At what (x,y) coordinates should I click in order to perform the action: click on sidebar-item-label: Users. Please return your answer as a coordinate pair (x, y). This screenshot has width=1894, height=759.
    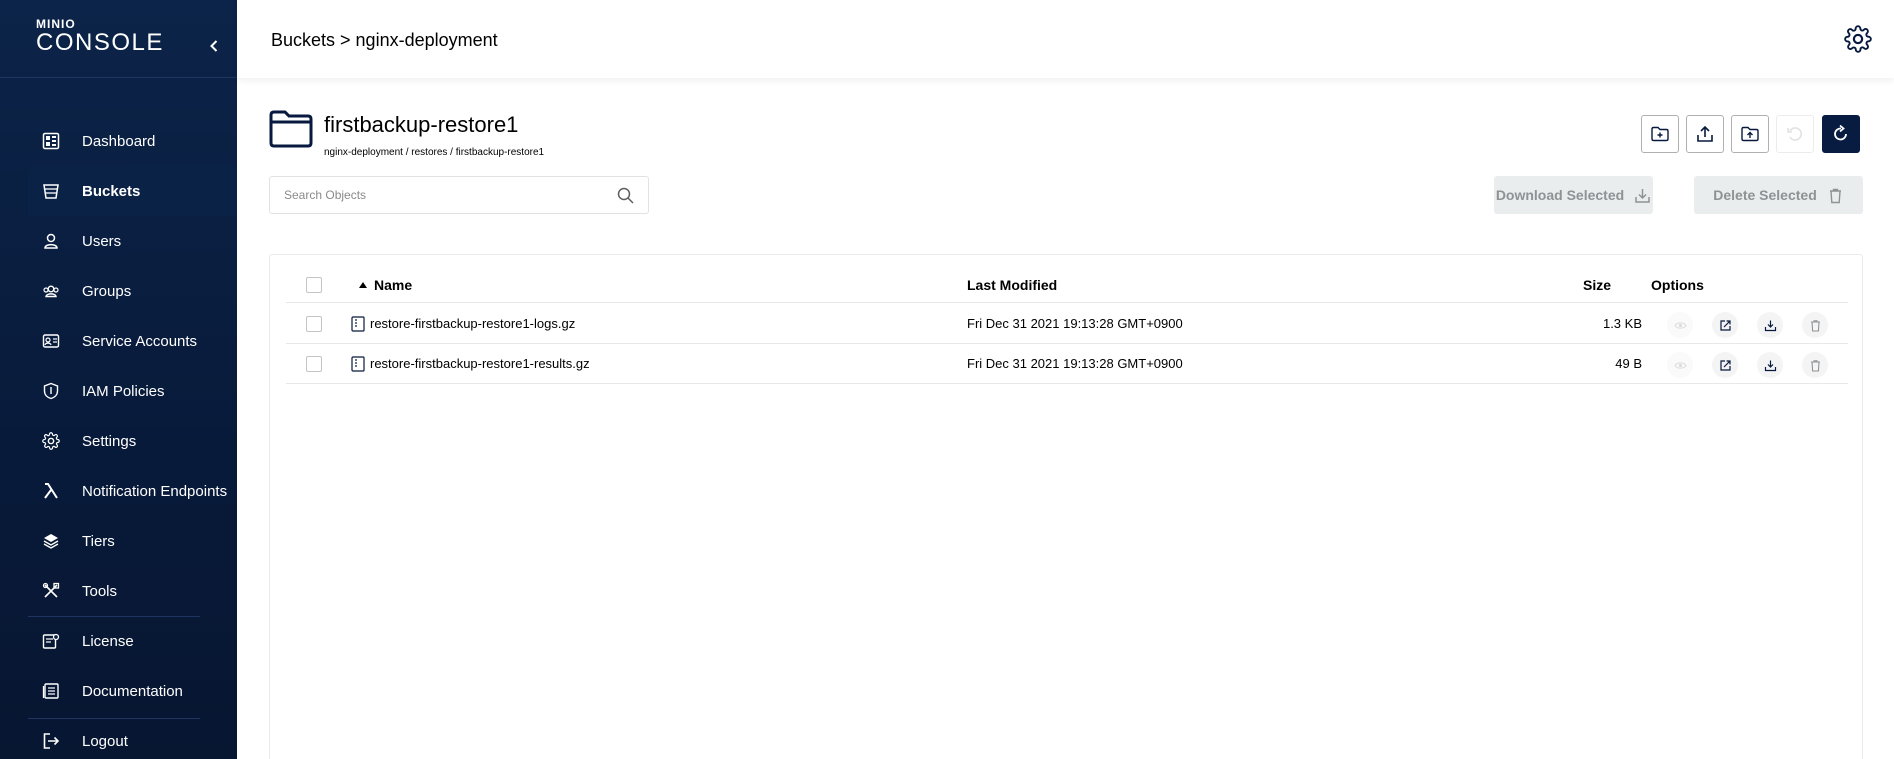
    Looking at the image, I should click on (102, 241).